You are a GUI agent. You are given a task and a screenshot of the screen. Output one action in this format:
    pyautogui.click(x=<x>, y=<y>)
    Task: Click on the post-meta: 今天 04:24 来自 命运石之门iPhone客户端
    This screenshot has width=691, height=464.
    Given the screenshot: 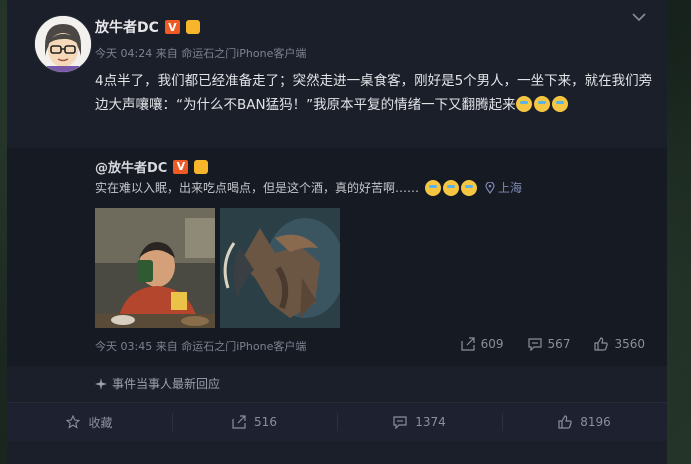 What is the action you would take?
    pyautogui.click(x=200, y=53)
    